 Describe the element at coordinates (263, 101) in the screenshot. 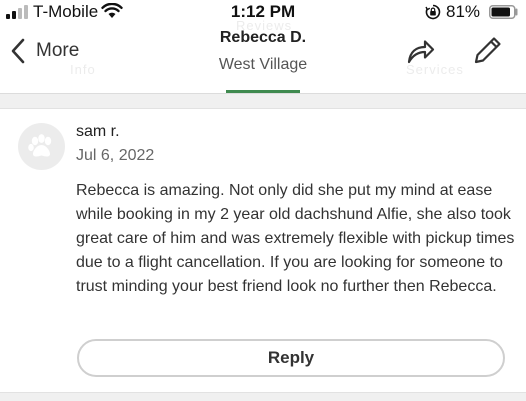

I see `section-separator` at that location.